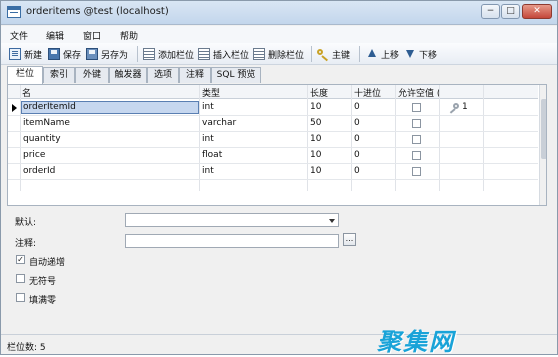 This screenshot has height=357, width=558. What do you see at coordinates (149, 54) in the screenshot?
I see `add-field-icon` at bounding box center [149, 54].